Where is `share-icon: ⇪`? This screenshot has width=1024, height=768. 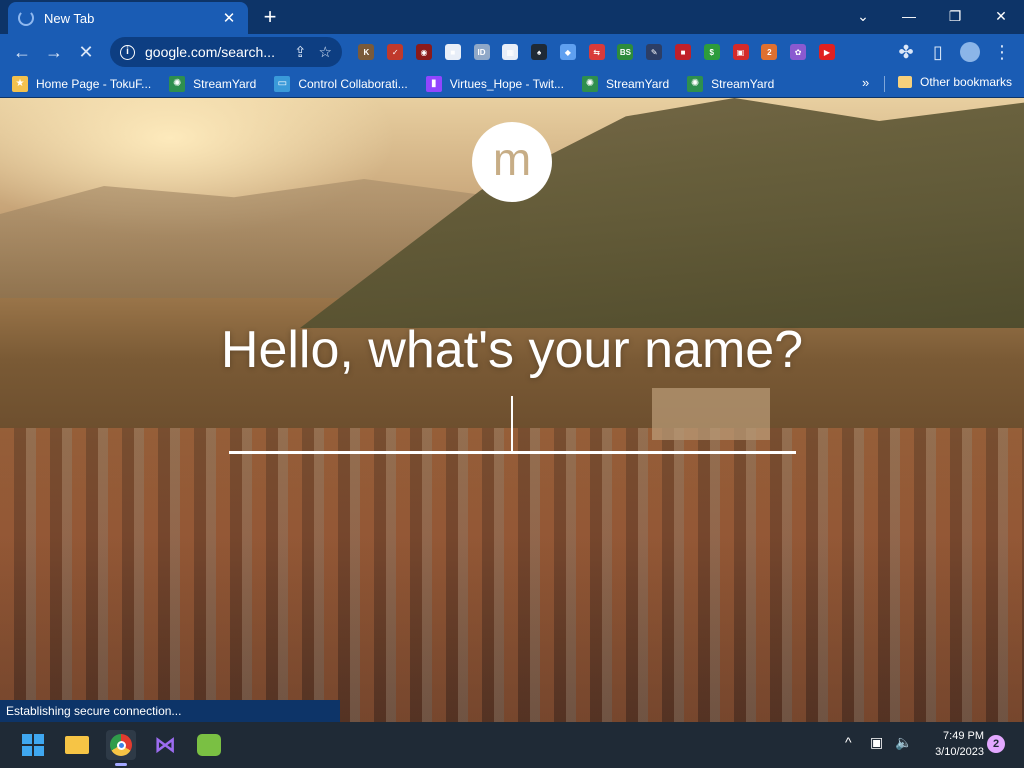
share-icon: ⇪ is located at coordinates (300, 52).